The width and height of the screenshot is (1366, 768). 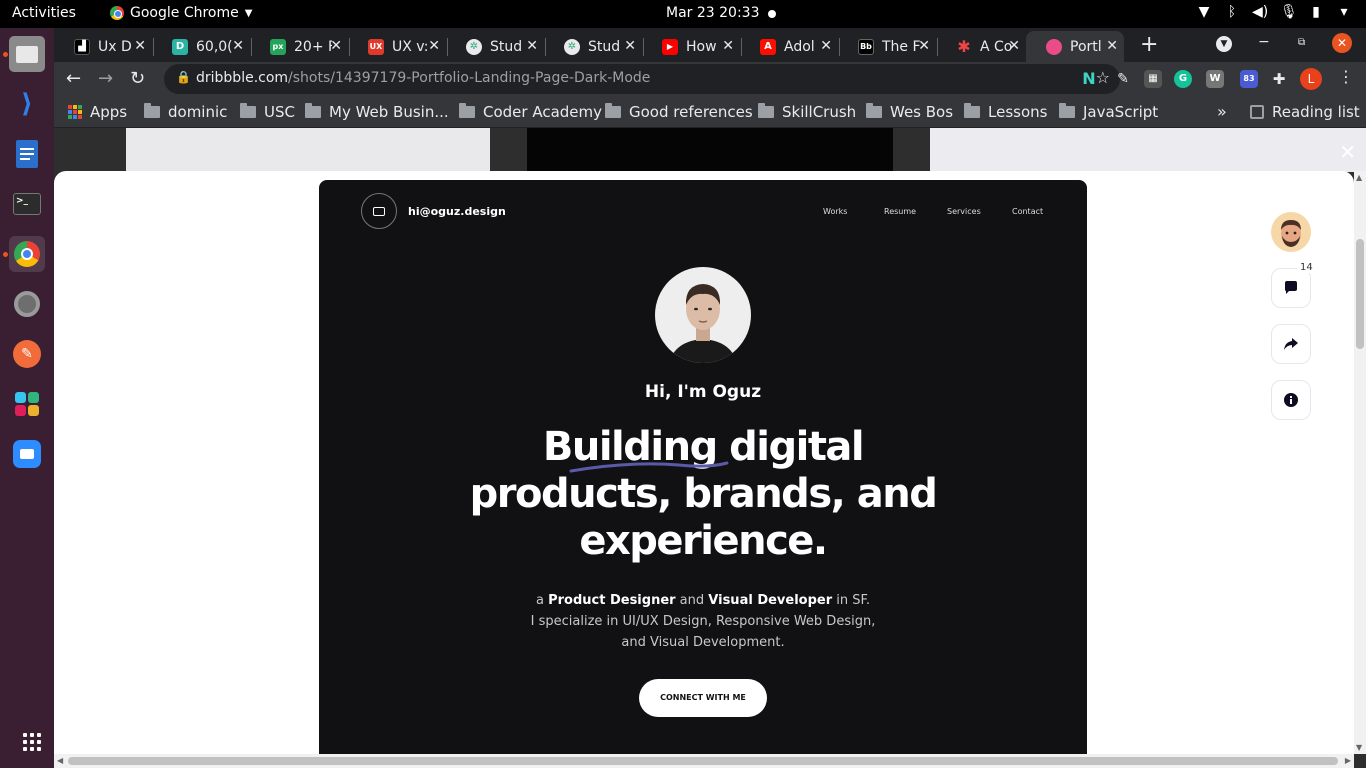 What do you see at coordinates (1075, 46) in the screenshot?
I see `tab-active: Portl ✕` at bounding box center [1075, 46].